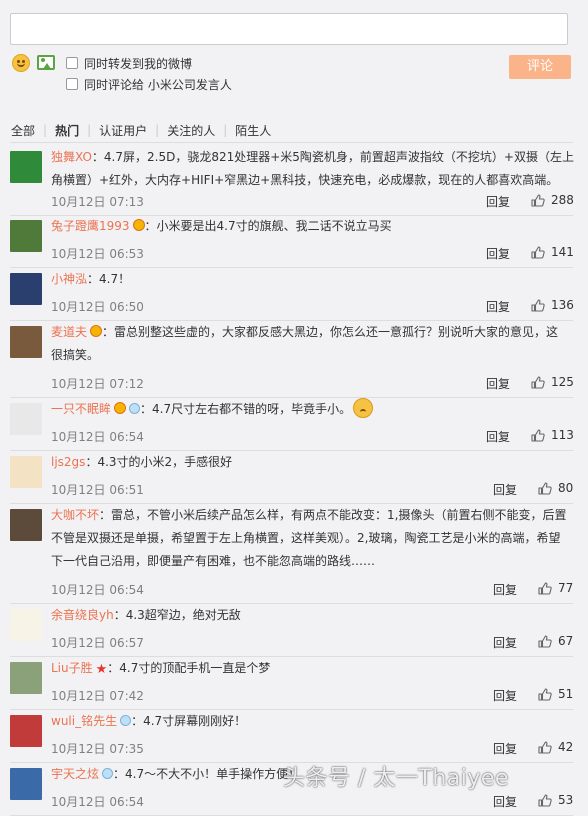 This screenshot has height=816, width=588. Describe the element at coordinates (72, 84) in the screenshot. I see `comment-to-checkbox` at that location.